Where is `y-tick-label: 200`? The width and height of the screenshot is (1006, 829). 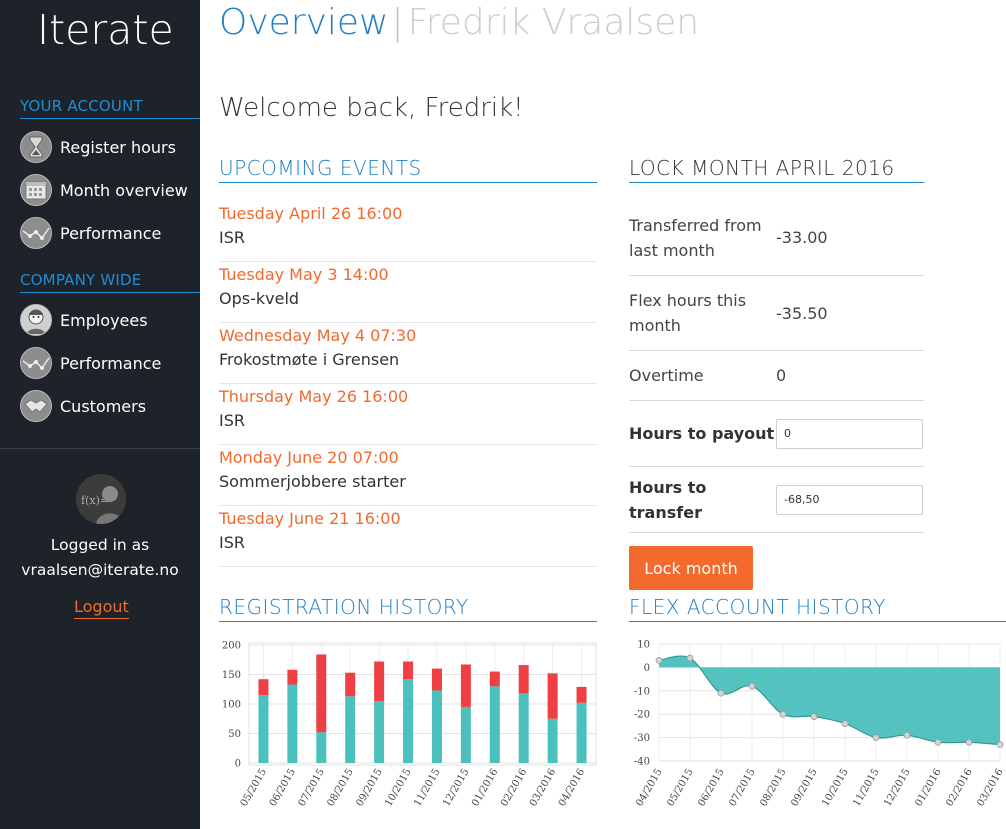 y-tick-label: 200 is located at coordinates (231, 646).